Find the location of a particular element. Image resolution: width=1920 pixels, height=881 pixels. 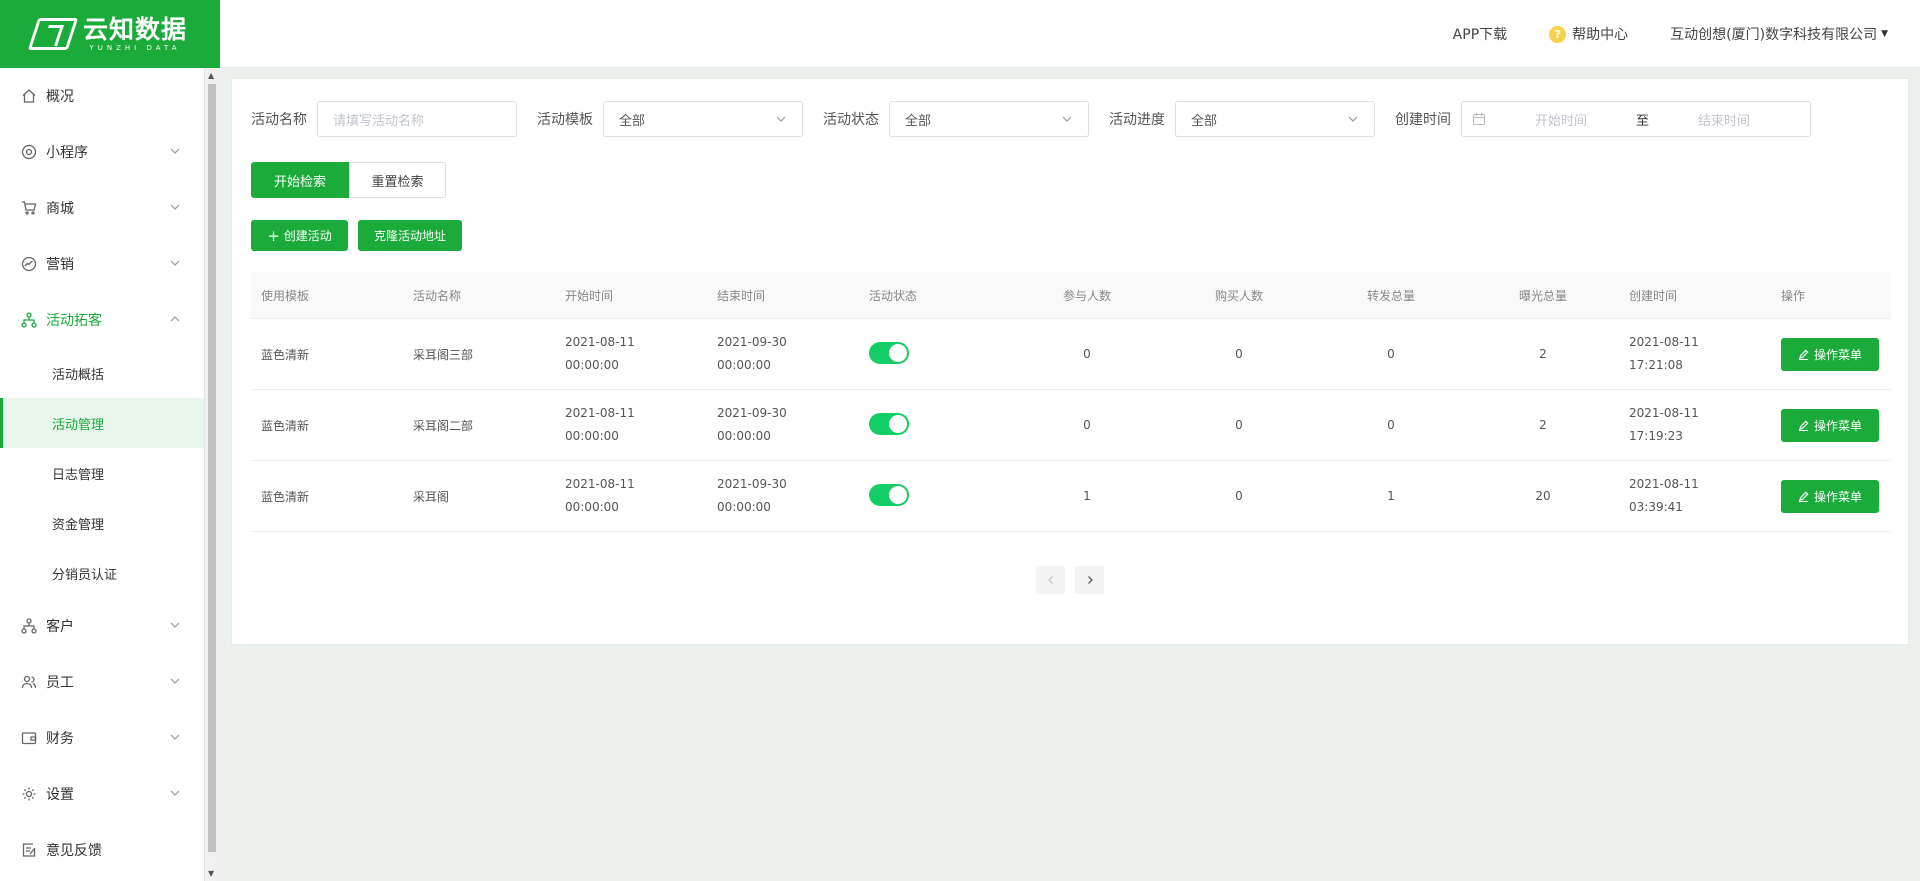

next-page-button is located at coordinates (1089, 580).